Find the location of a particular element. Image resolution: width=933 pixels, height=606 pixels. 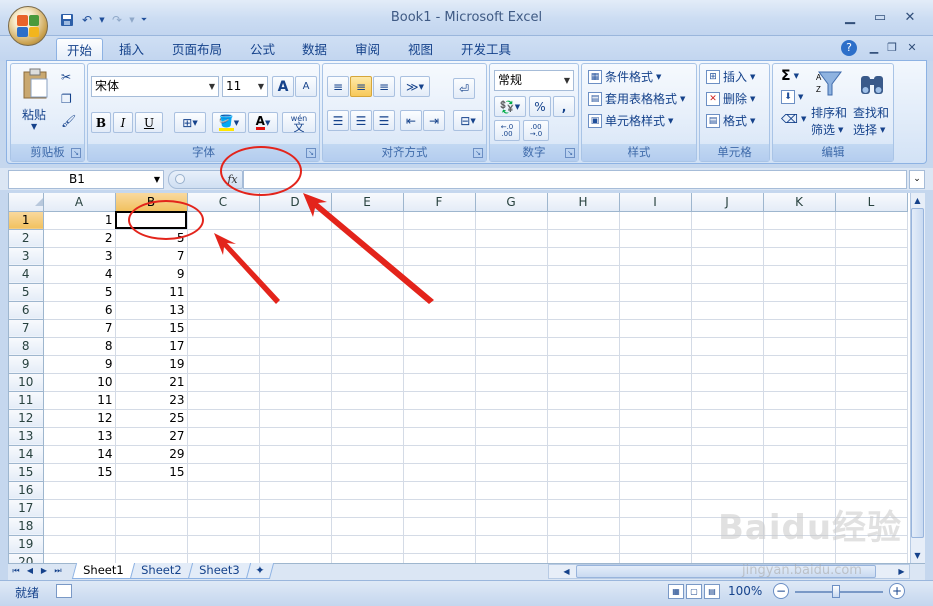

cell-styles-button: ▣ 单元格样式 ▼ is located at coordinates (630, 120).